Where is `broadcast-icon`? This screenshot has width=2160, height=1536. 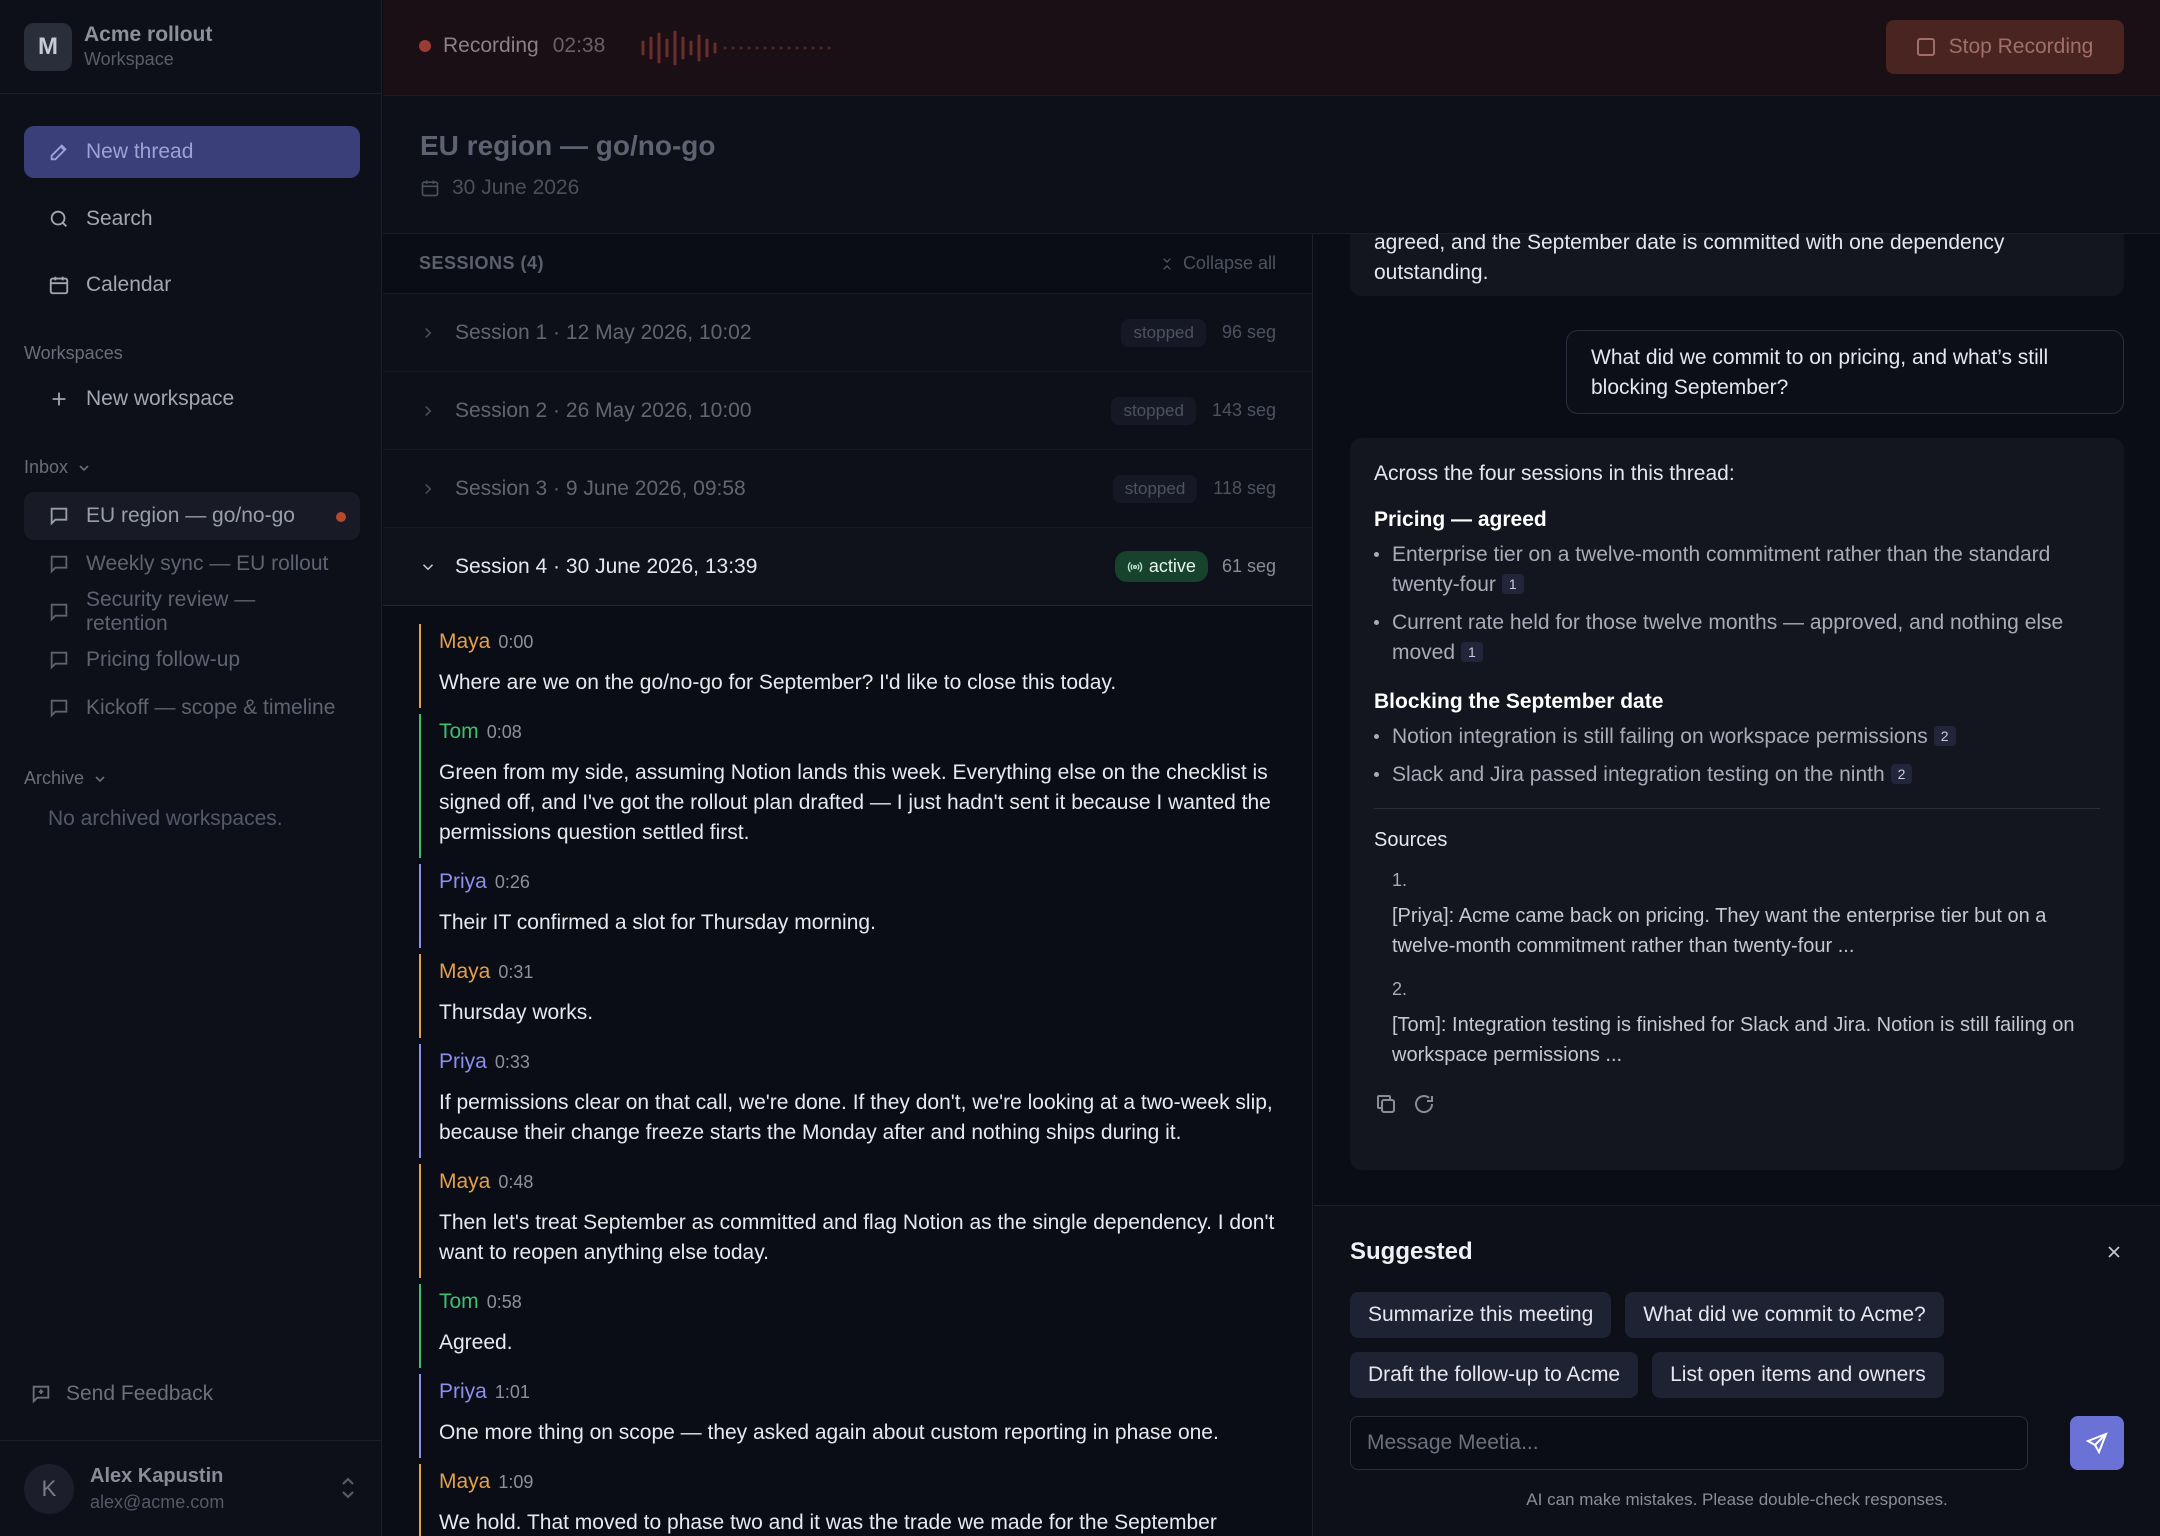
broadcast-icon is located at coordinates (1135, 567).